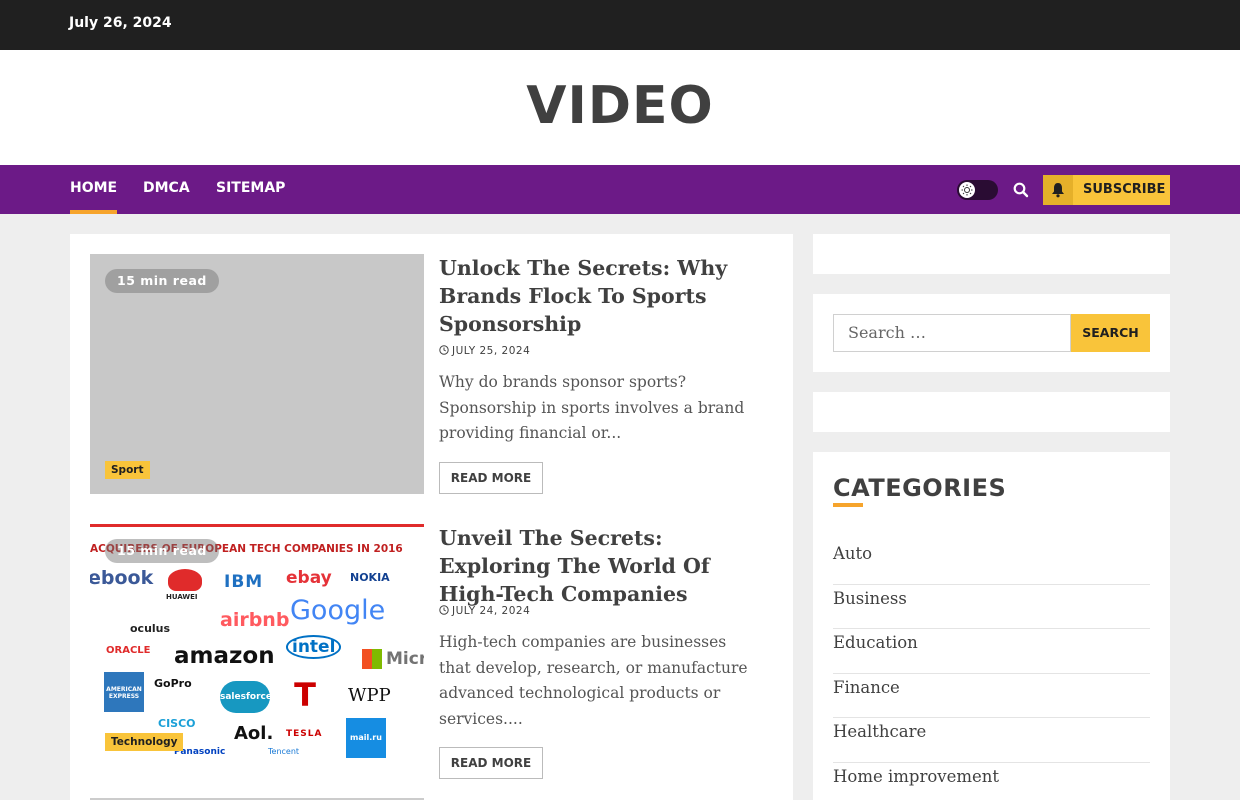 The width and height of the screenshot is (1240, 800). What do you see at coordinates (1124, 189) in the screenshot?
I see `subscribe-label: SUBSCRIBE` at bounding box center [1124, 189].